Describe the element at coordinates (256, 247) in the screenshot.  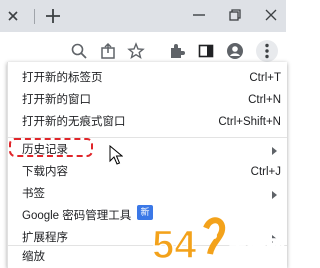
I see `watermark-brand-text: 手游网` at that location.